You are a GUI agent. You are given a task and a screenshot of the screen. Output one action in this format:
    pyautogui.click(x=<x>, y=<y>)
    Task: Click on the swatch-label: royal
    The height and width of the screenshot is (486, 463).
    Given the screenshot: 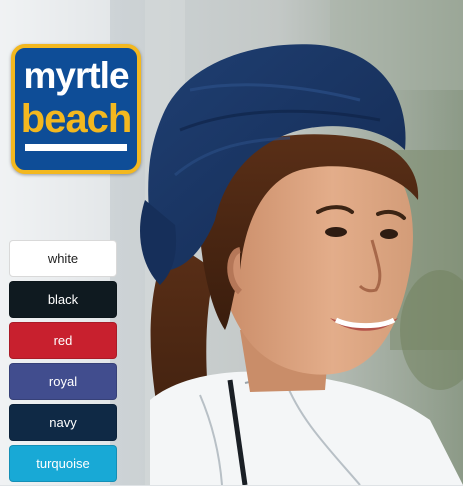 What is the action you would take?
    pyautogui.click(x=63, y=381)
    